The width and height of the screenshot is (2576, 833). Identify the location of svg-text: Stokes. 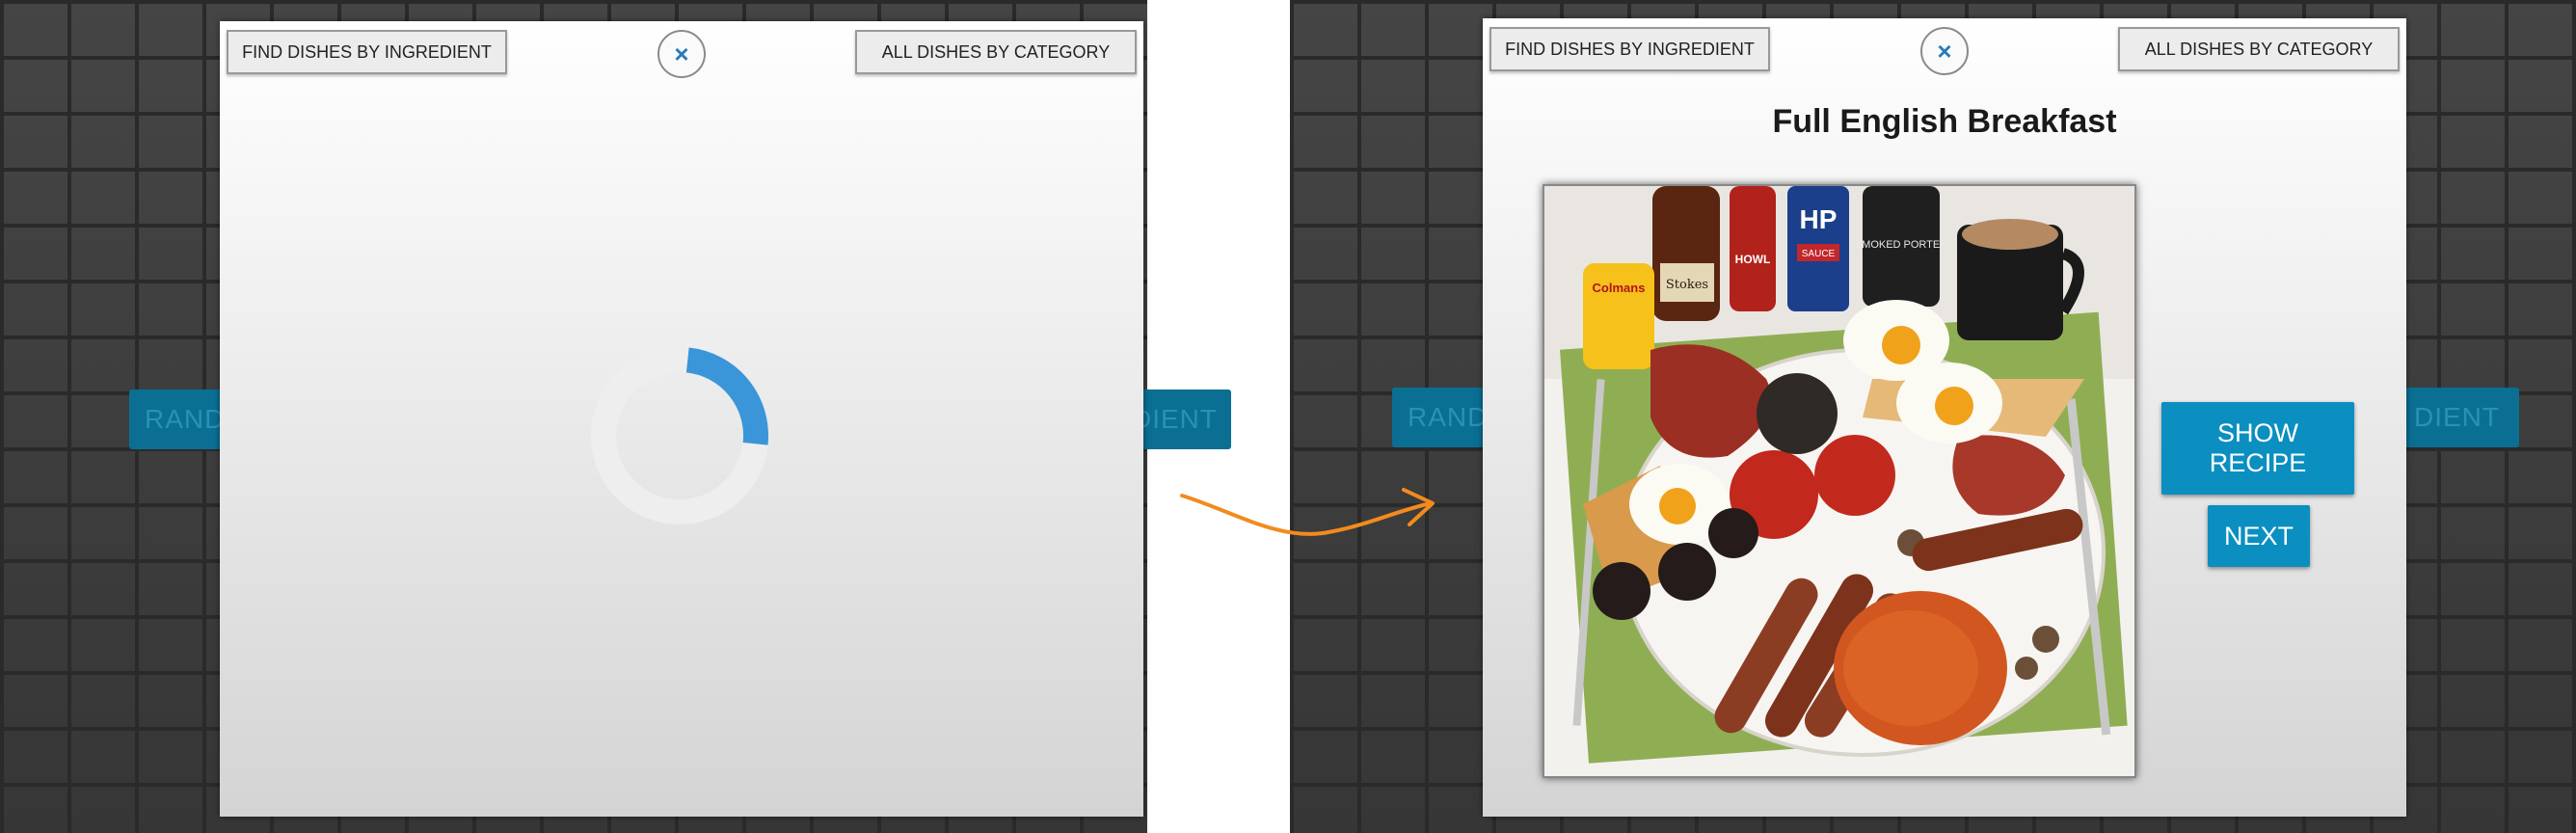
(1687, 285).